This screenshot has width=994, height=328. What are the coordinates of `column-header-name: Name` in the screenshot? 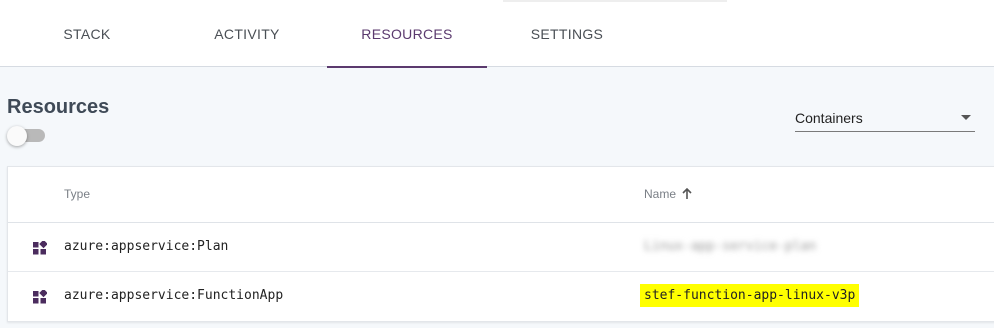 It's located at (668, 194).